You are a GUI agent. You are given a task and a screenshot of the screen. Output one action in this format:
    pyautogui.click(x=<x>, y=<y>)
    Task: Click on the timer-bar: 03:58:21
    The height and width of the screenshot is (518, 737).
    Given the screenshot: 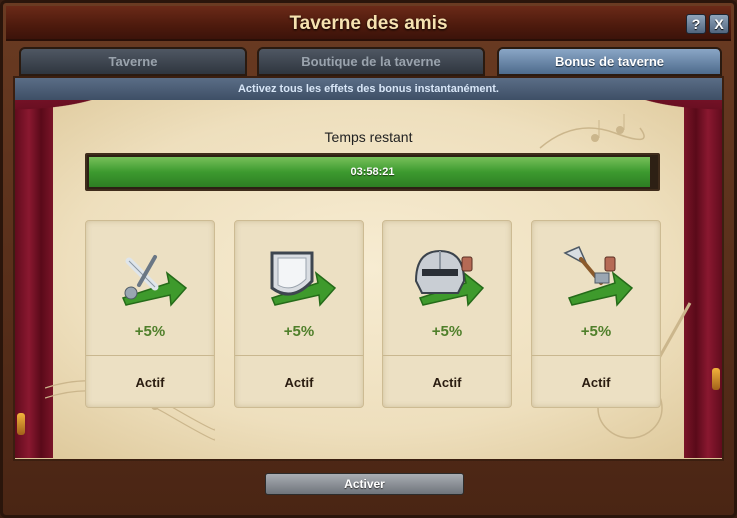 What is the action you would take?
    pyautogui.click(x=372, y=172)
    